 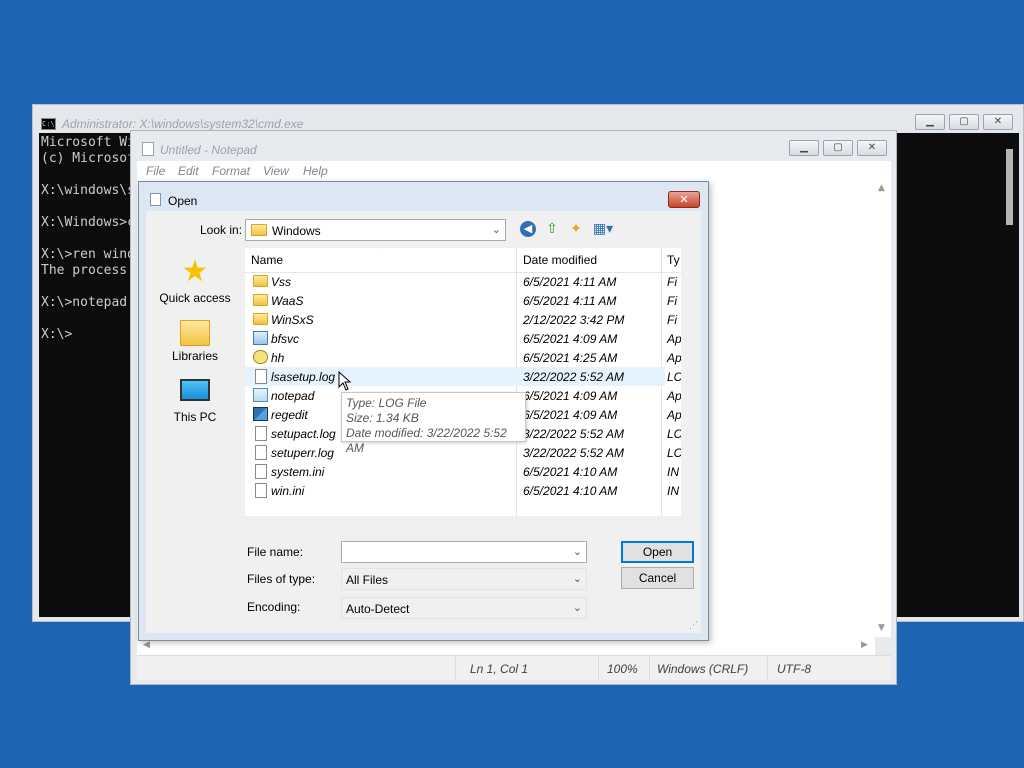 What do you see at coordinates (673, 260) in the screenshot?
I see `column-type: Ty` at bounding box center [673, 260].